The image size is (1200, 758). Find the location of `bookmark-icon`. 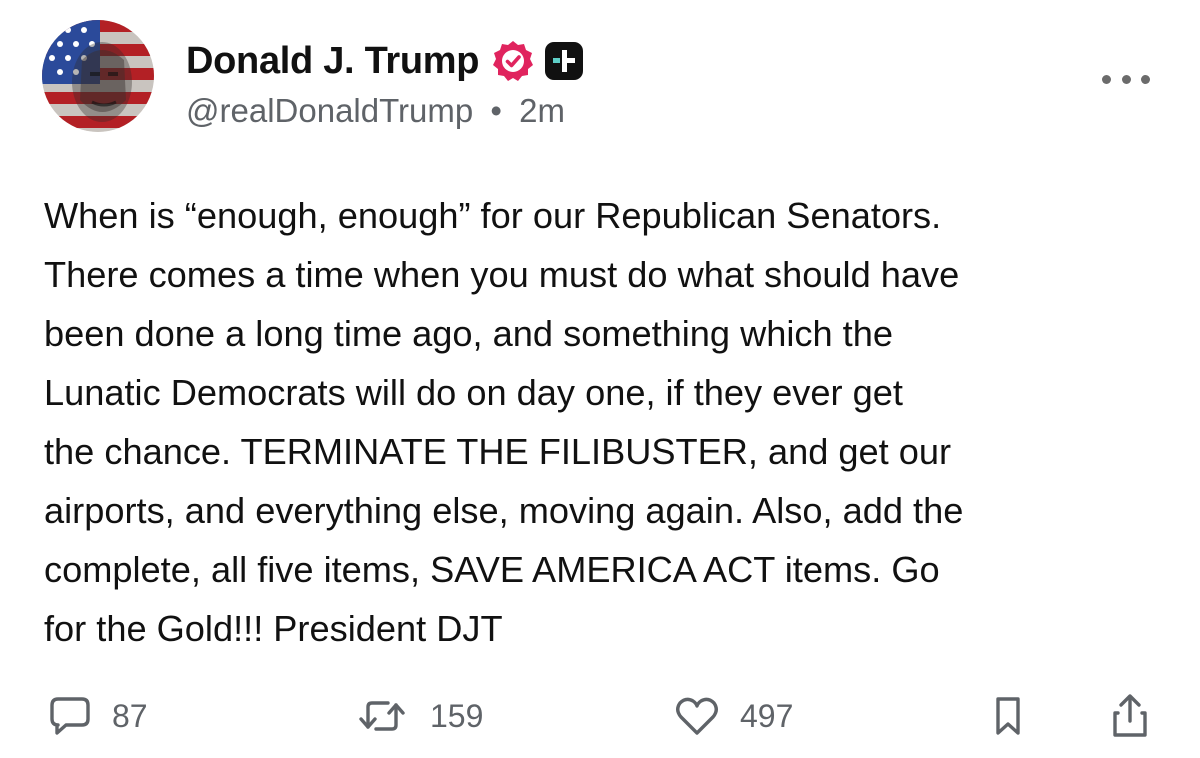

bookmark-icon is located at coordinates (1008, 716).